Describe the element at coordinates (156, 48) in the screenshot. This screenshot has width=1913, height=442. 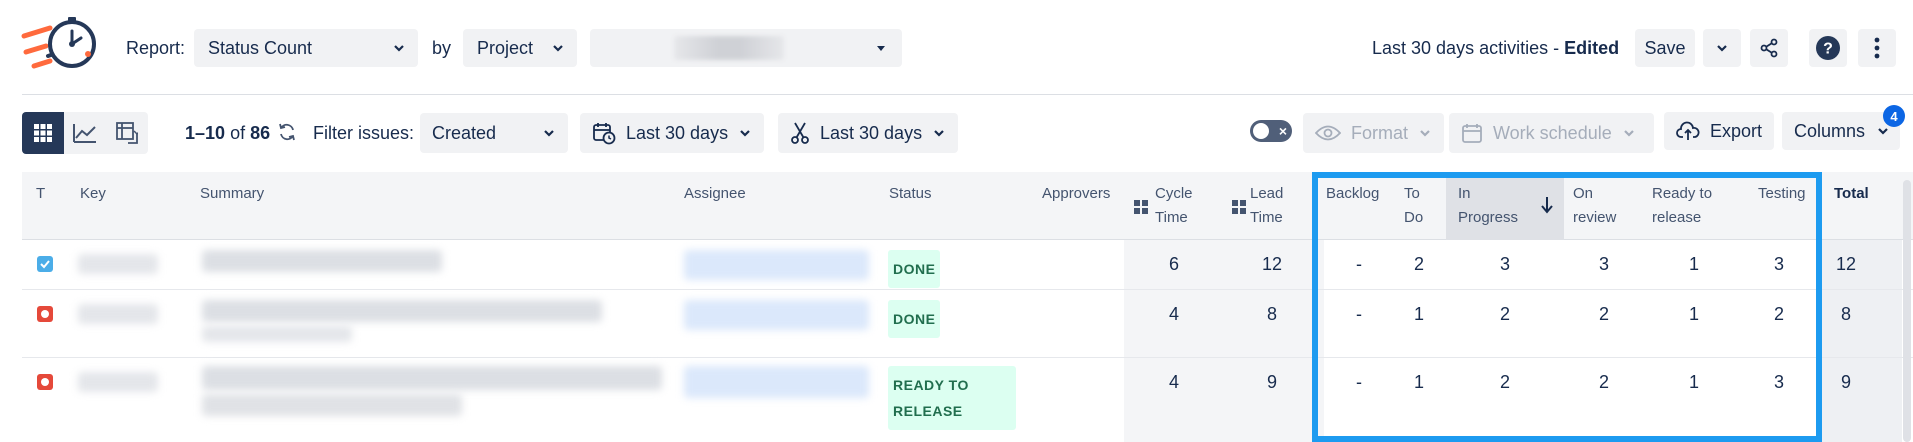
I see `report-label: Report:` at that location.